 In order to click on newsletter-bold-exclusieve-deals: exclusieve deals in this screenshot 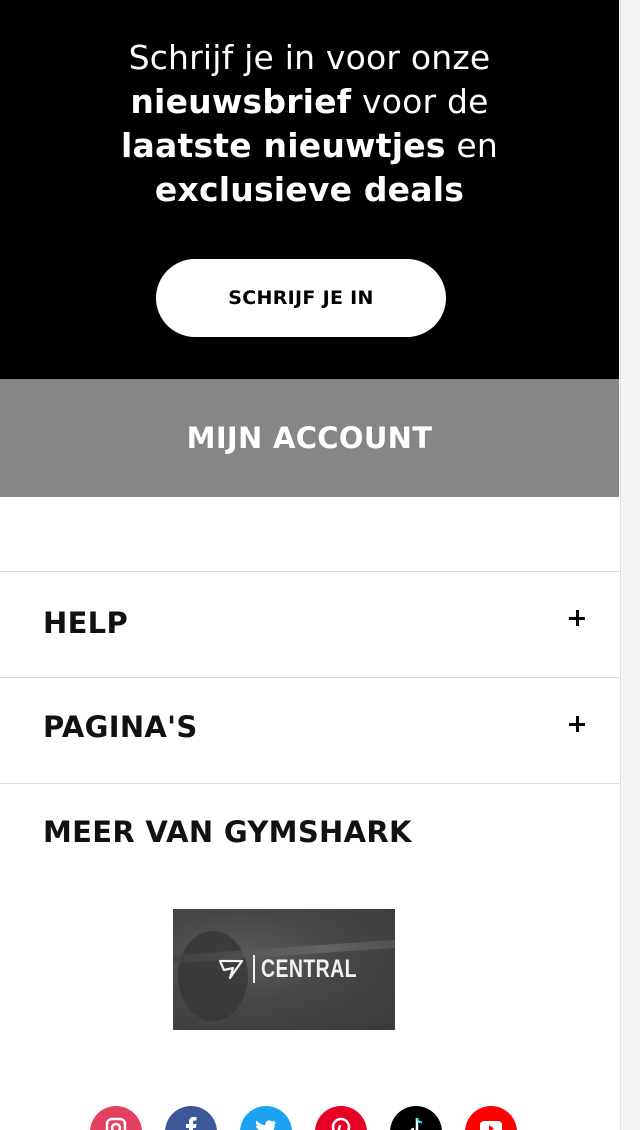, I will do `click(309, 189)`.